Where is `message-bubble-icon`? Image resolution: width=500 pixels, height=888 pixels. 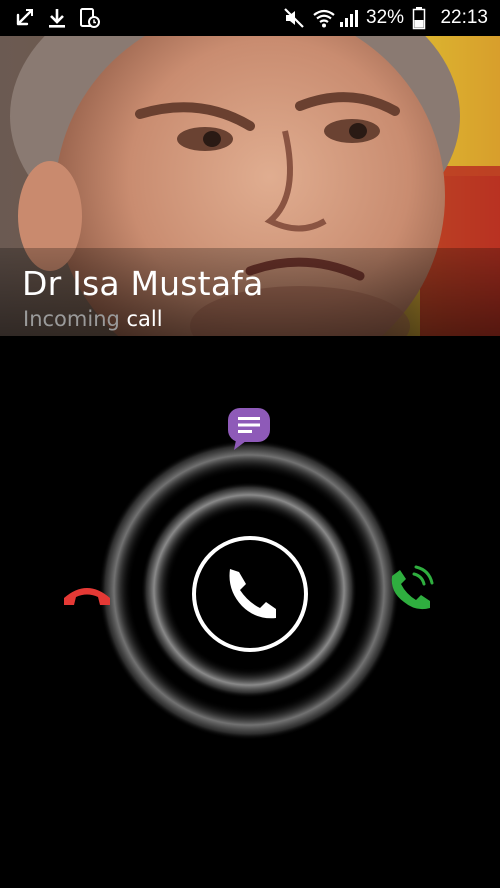 message-bubble-icon is located at coordinates (249, 429).